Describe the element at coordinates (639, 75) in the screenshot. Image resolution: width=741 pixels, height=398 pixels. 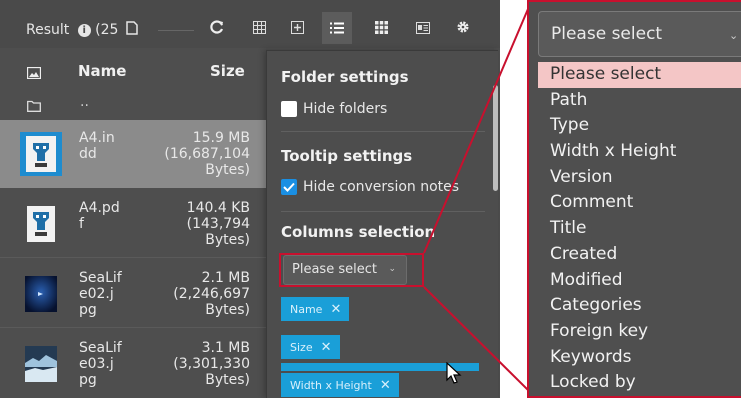
I see `option-please-select: Please select` at that location.